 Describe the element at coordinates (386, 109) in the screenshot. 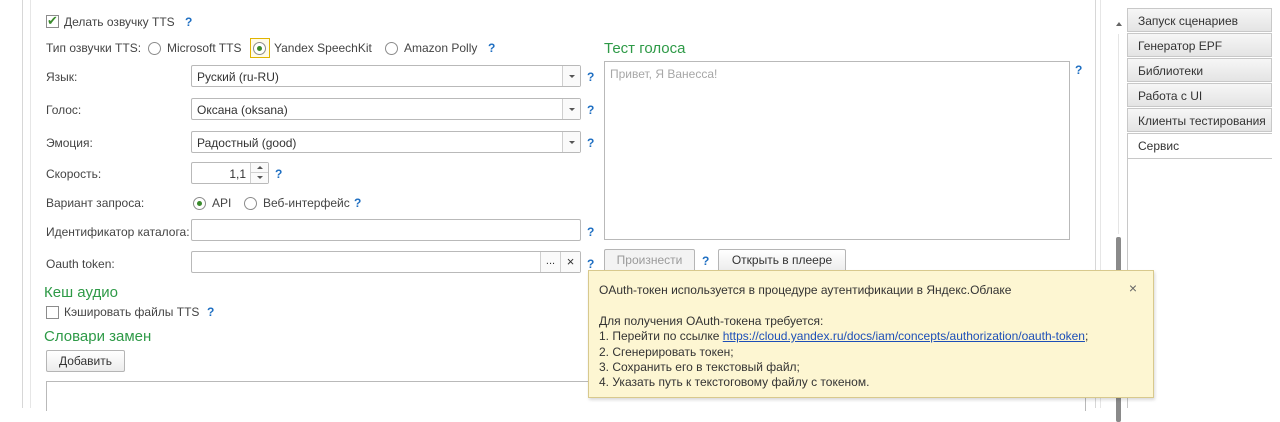

I see `voice-select: Оксана (oksana)` at that location.